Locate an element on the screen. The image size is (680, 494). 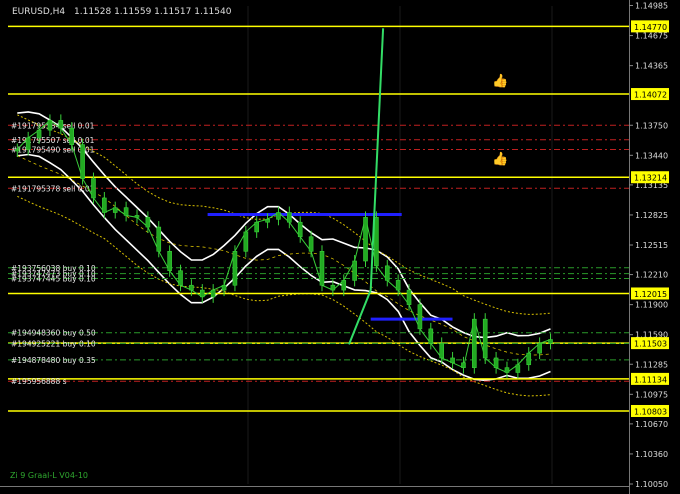
level-tag-label: 1.11503 is located at coordinates (650, 344).